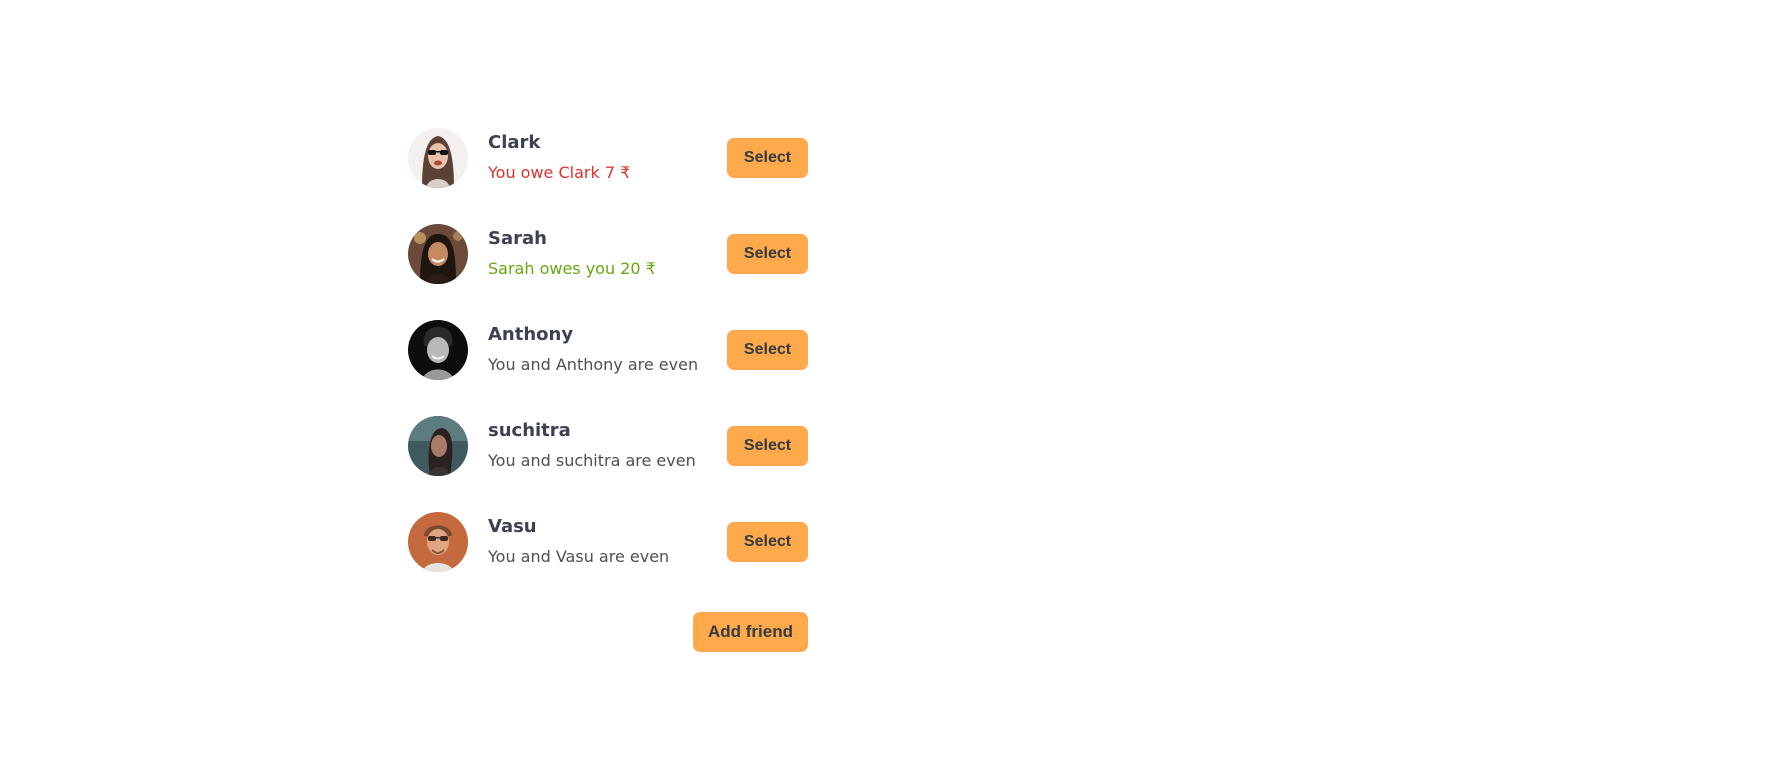 This screenshot has height=784, width=1777. I want to click on add-friend-button: Add friend, so click(750, 632).